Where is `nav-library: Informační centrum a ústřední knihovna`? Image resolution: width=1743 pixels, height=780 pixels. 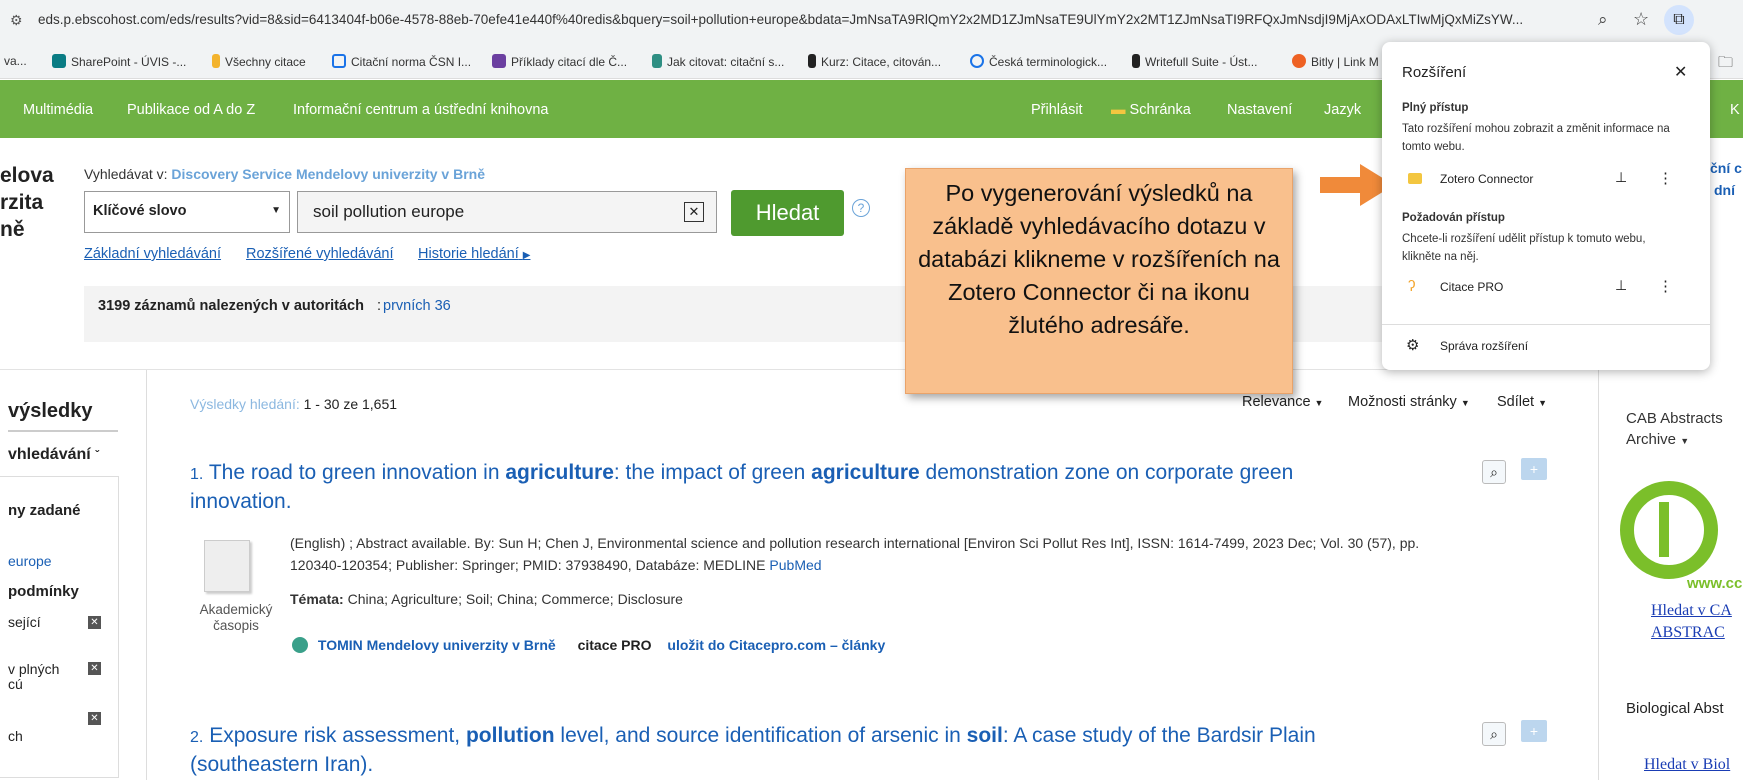 nav-library: Informační centrum a ústřední knihovna is located at coordinates (421, 110).